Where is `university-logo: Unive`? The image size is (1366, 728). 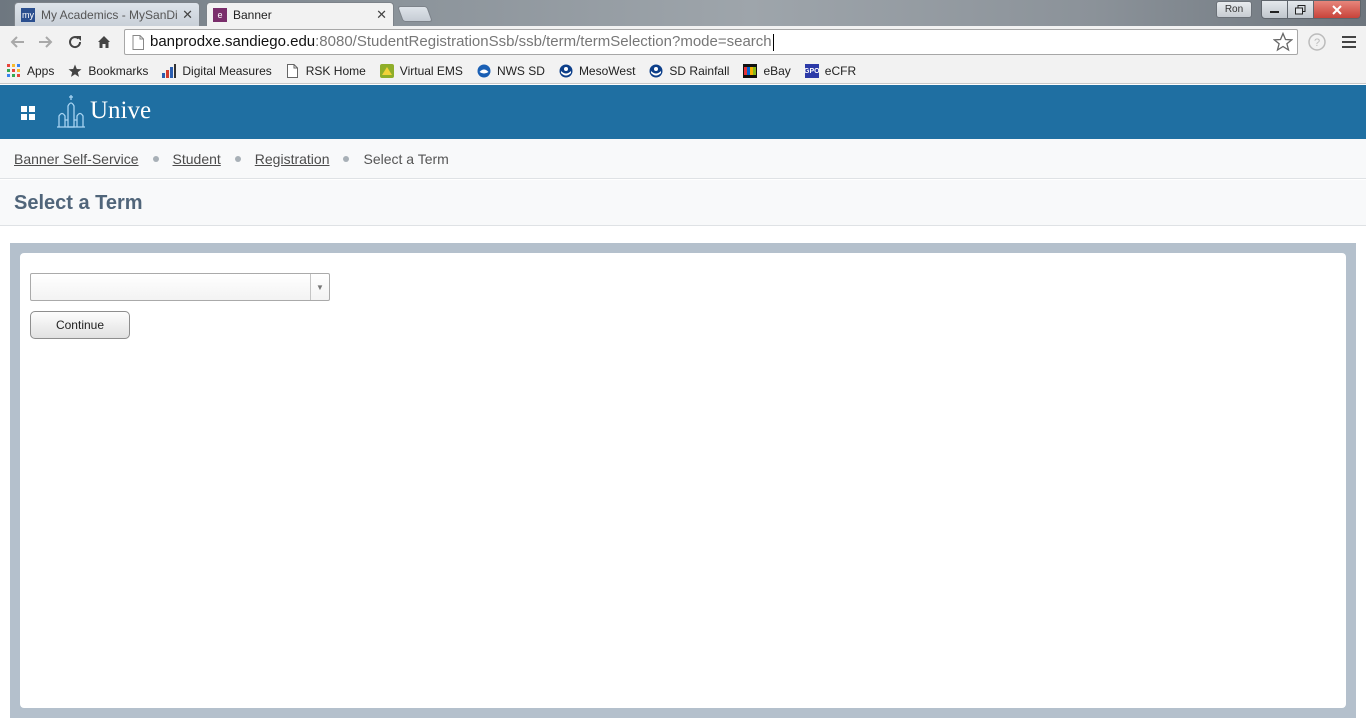
university-logo: Unive is located at coordinates (104, 111).